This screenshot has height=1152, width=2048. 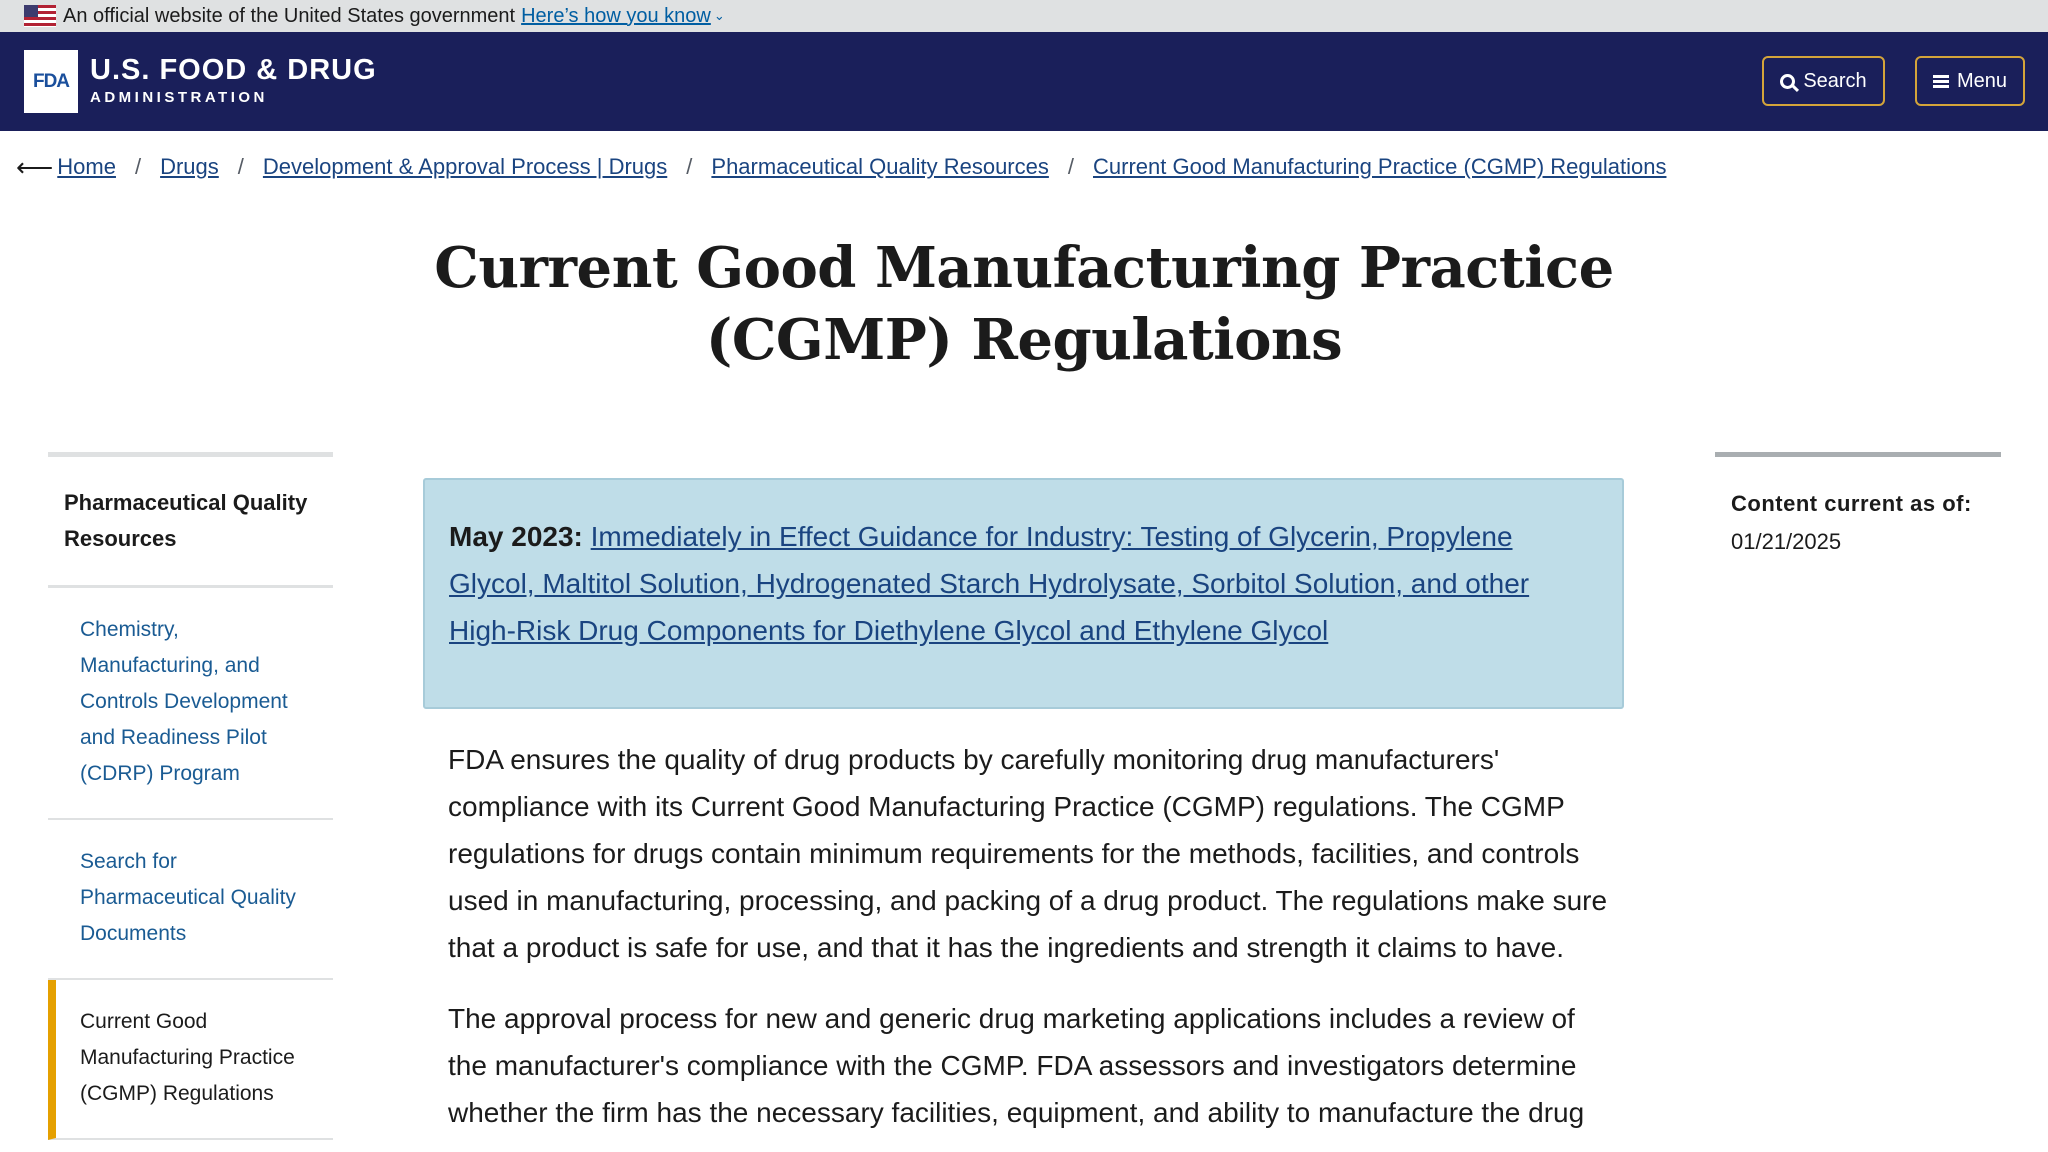 What do you see at coordinates (51, 81) in the screenshot?
I see `fda-logo: FDA` at bounding box center [51, 81].